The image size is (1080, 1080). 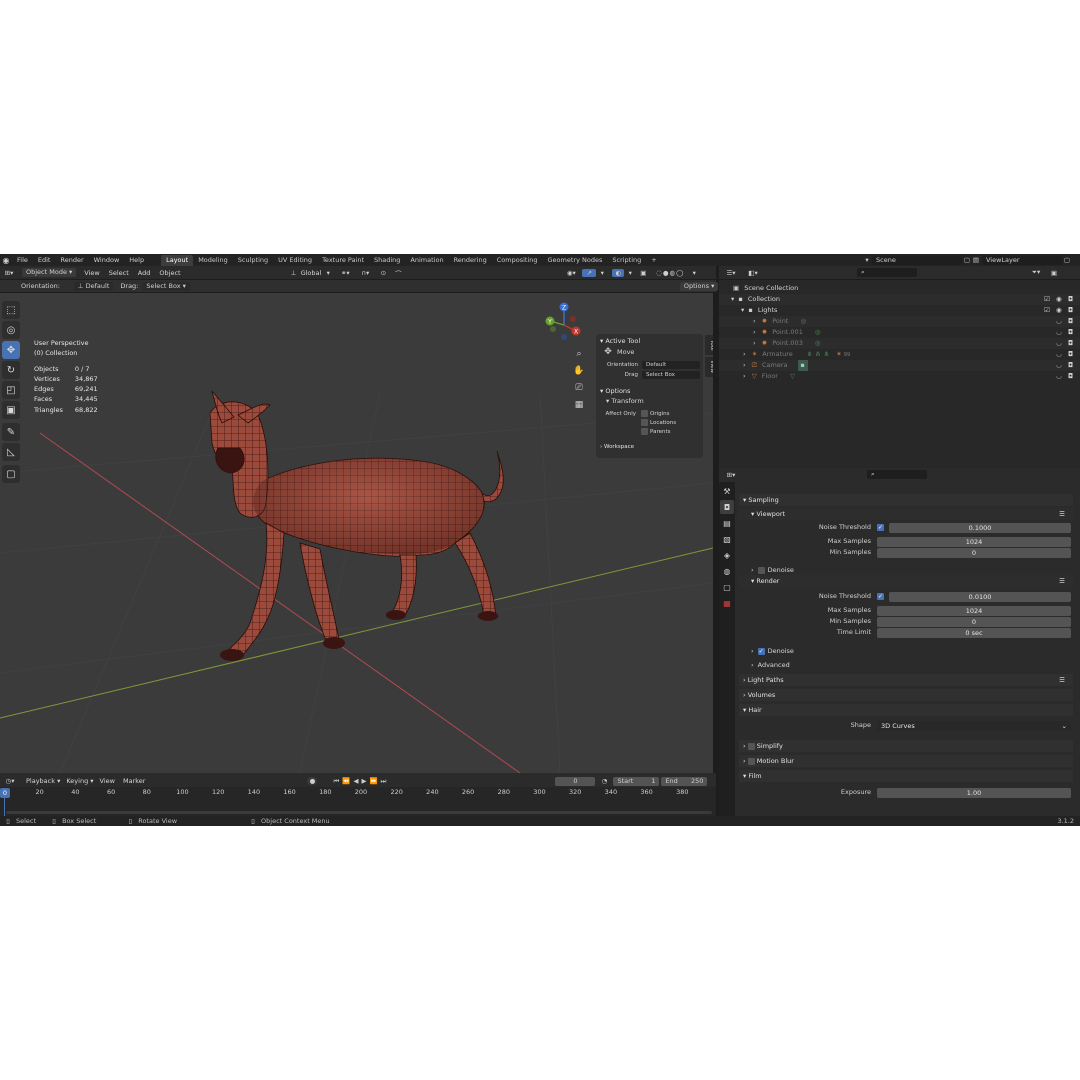 I want to click on tab-modeling: Modeling, so click(x=213, y=260).